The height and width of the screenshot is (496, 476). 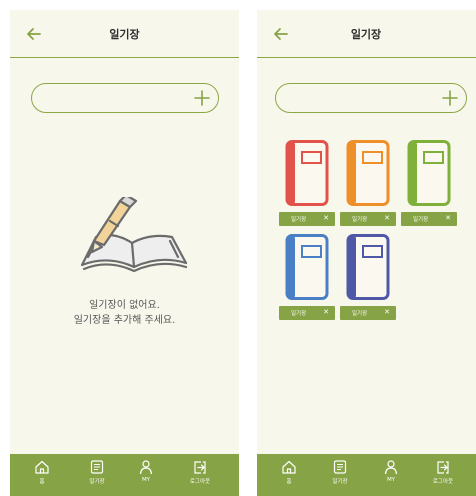 I want to click on empty-message: 일기장이 없어요. 일기장을 추가해 주세요., so click(x=124, y=313).